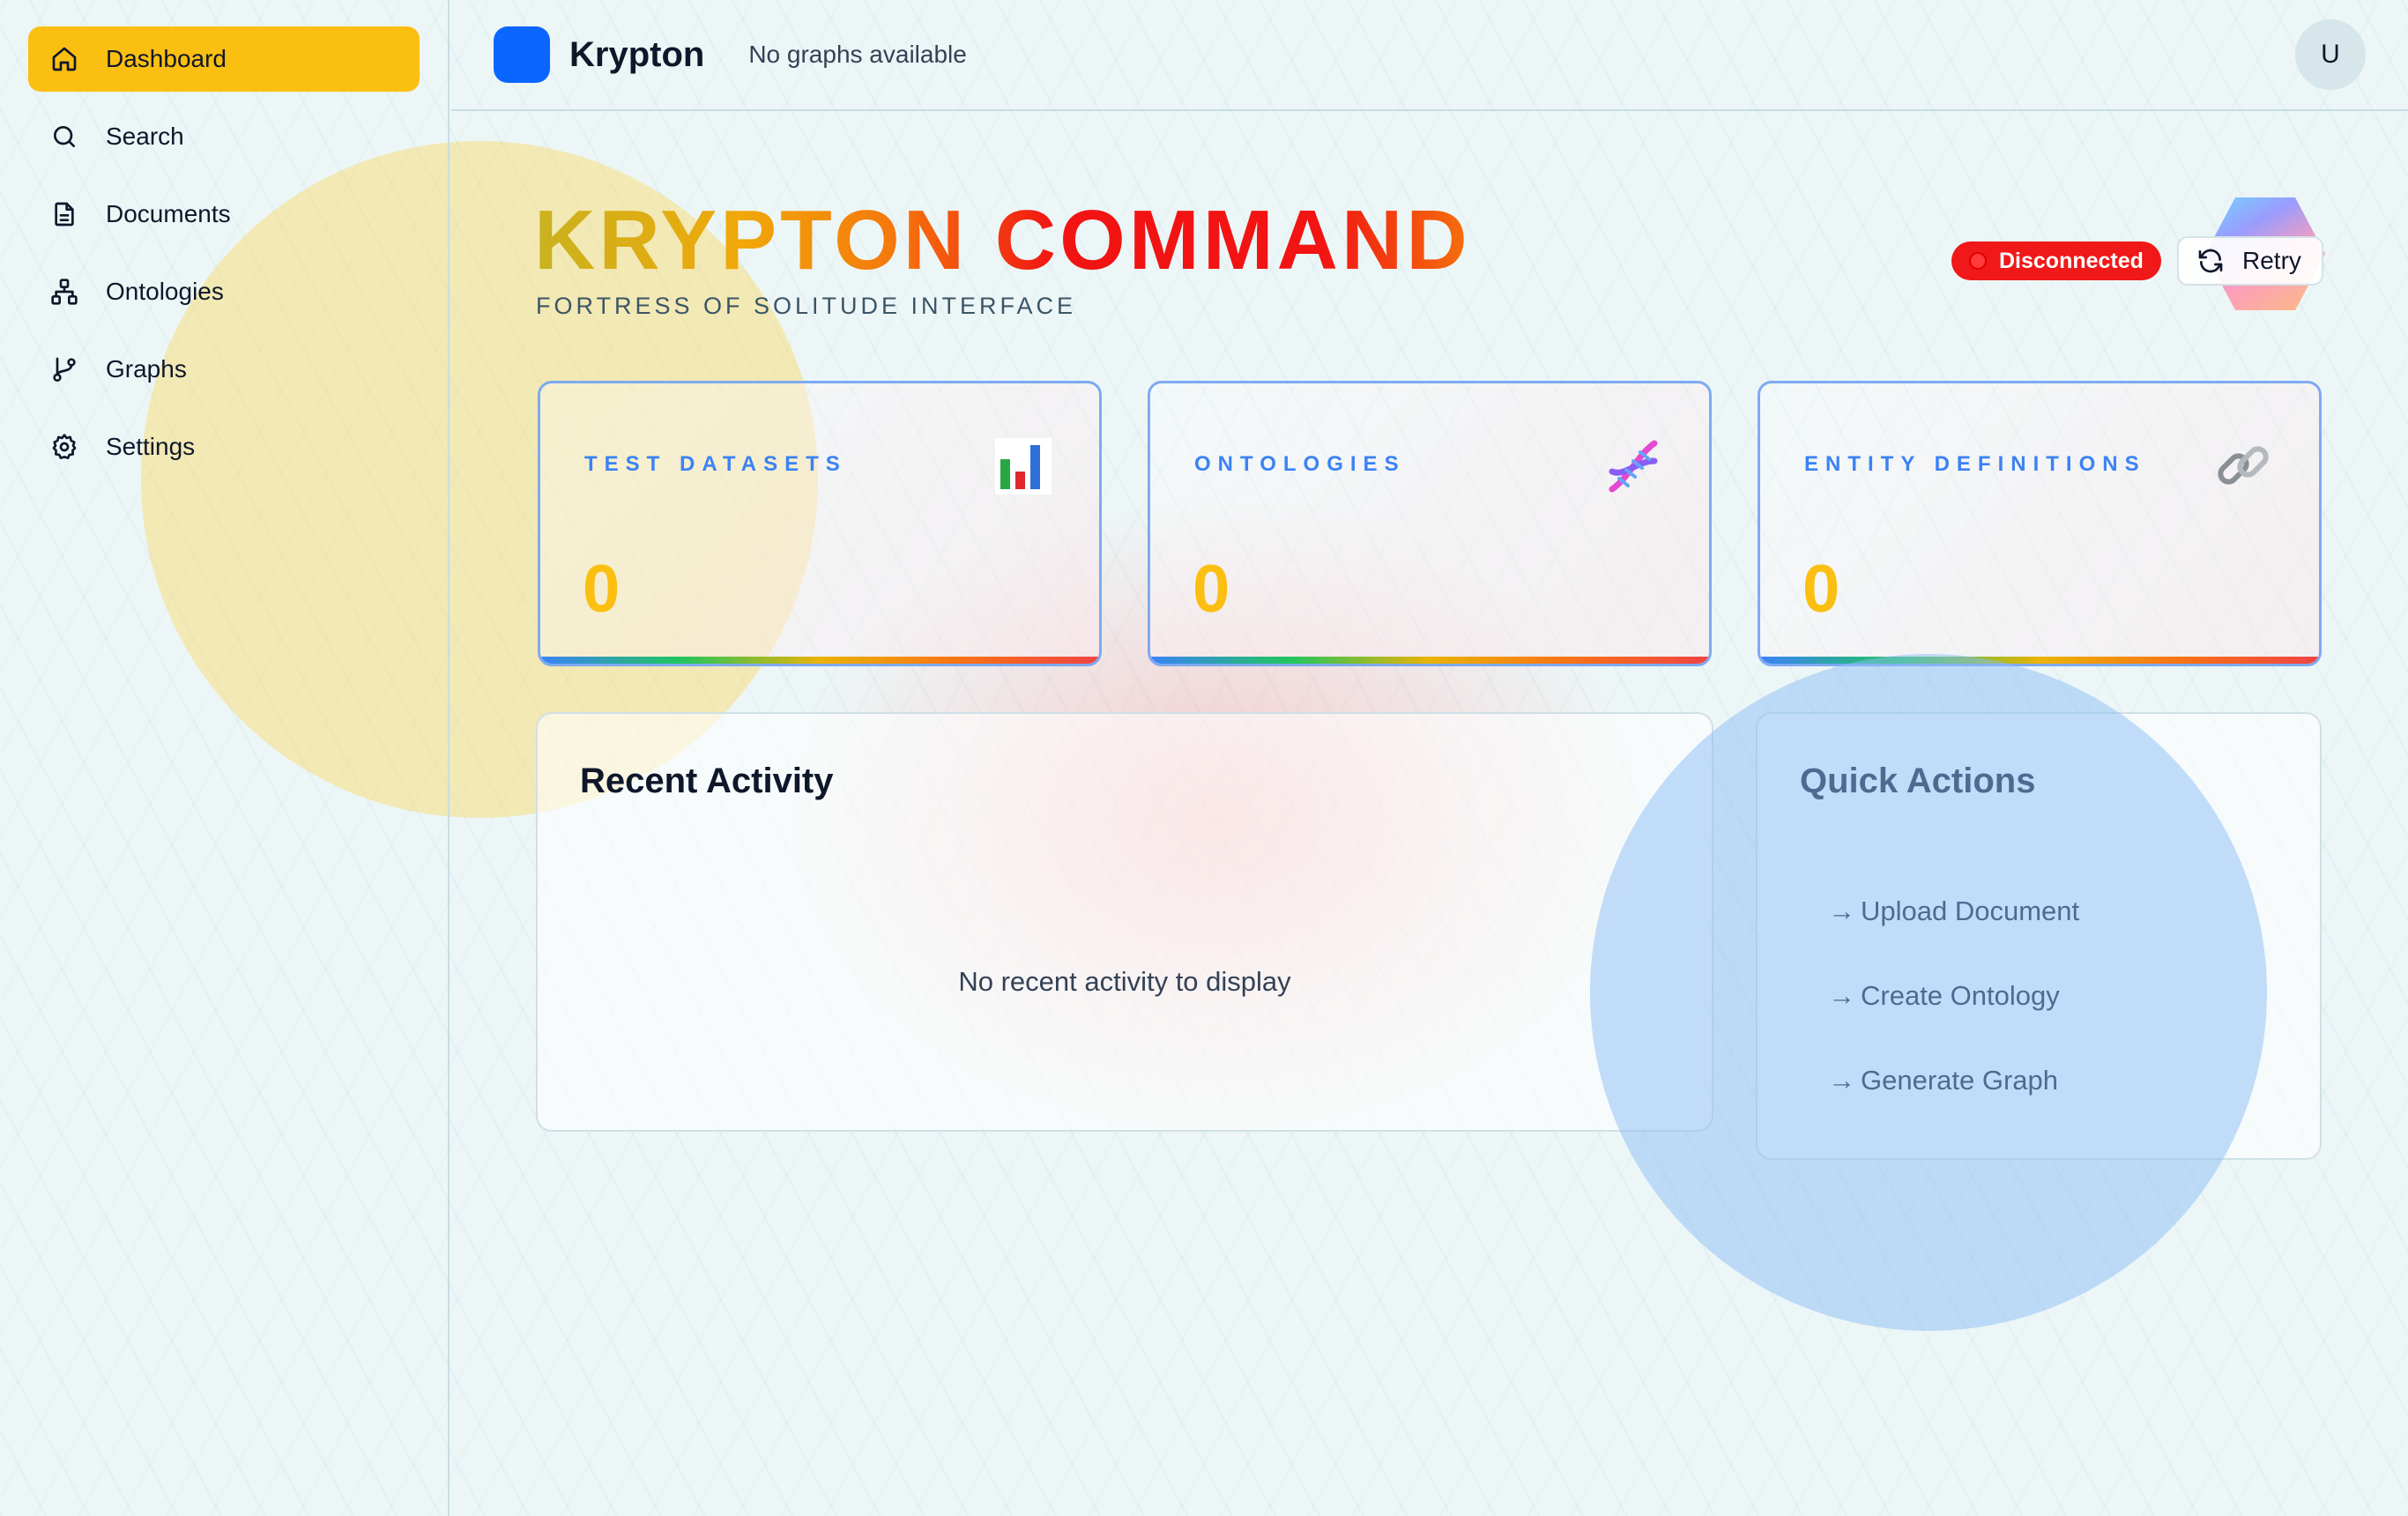 This screenshot has height=1516, width=2408. What do you see at coordinates (64, 59) in the screenshot?
I see `home-icon` at bounding box center [64, 59].